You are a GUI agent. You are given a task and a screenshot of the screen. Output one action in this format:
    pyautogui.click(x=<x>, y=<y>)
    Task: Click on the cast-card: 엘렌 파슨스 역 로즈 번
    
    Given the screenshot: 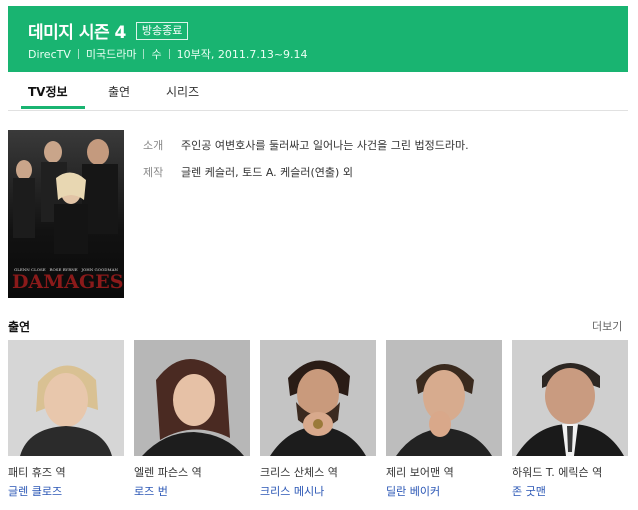 What is the action you would take?
    pyautogui.click(x=192, y=419)
    